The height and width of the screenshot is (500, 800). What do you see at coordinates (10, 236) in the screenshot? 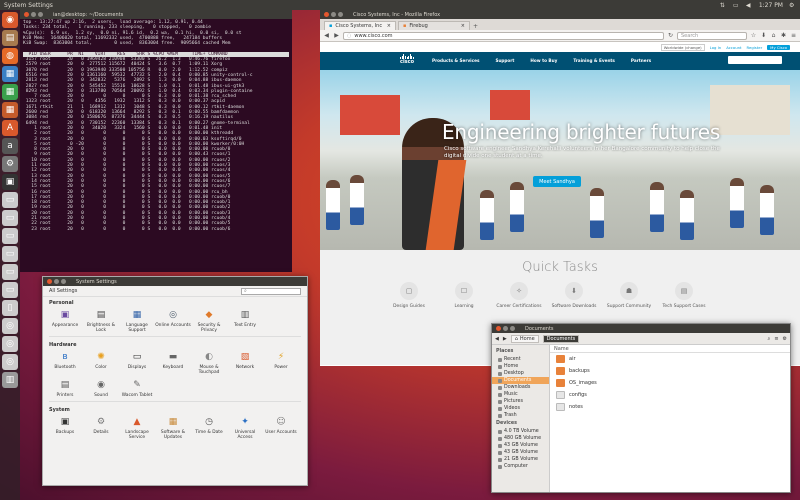
I see `drive-3-icon: ▭` at bounding box center [10, 236].